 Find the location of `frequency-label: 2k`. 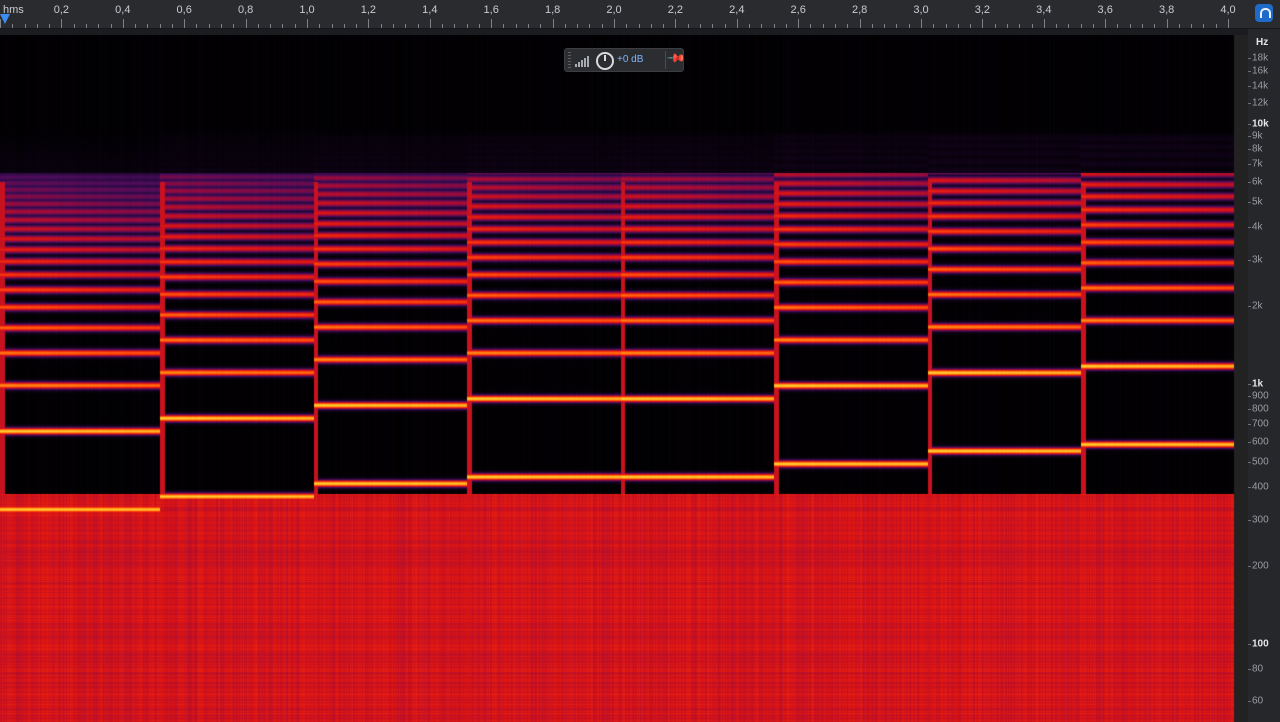

frequency-label: 2k is located at coordinates (1257, 306).